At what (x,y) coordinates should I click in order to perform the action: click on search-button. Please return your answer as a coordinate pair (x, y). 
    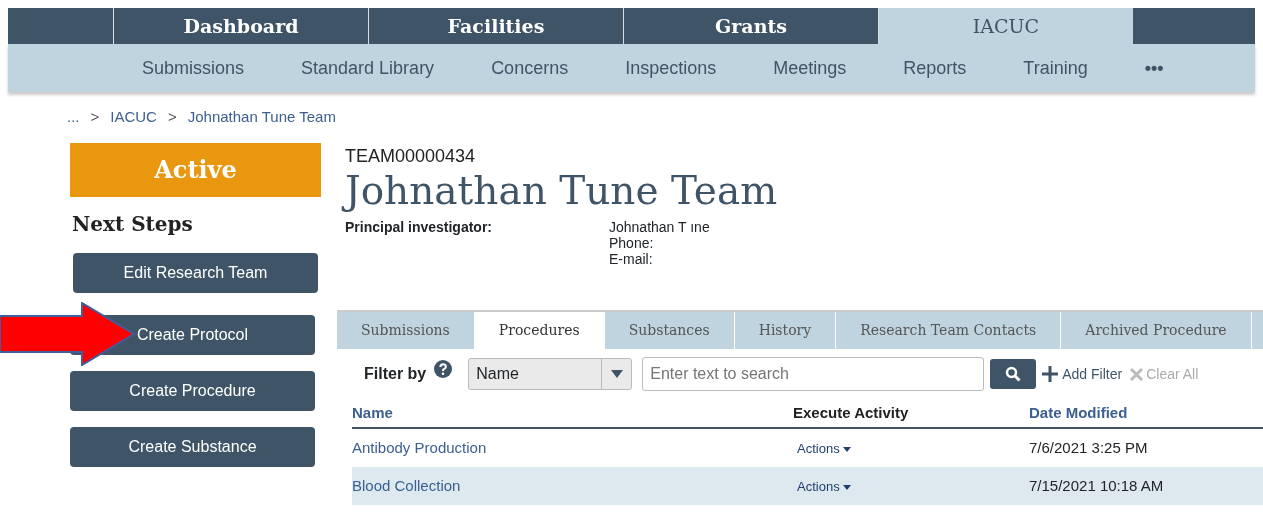
    Looking at the image, I should click on (1013, 374).